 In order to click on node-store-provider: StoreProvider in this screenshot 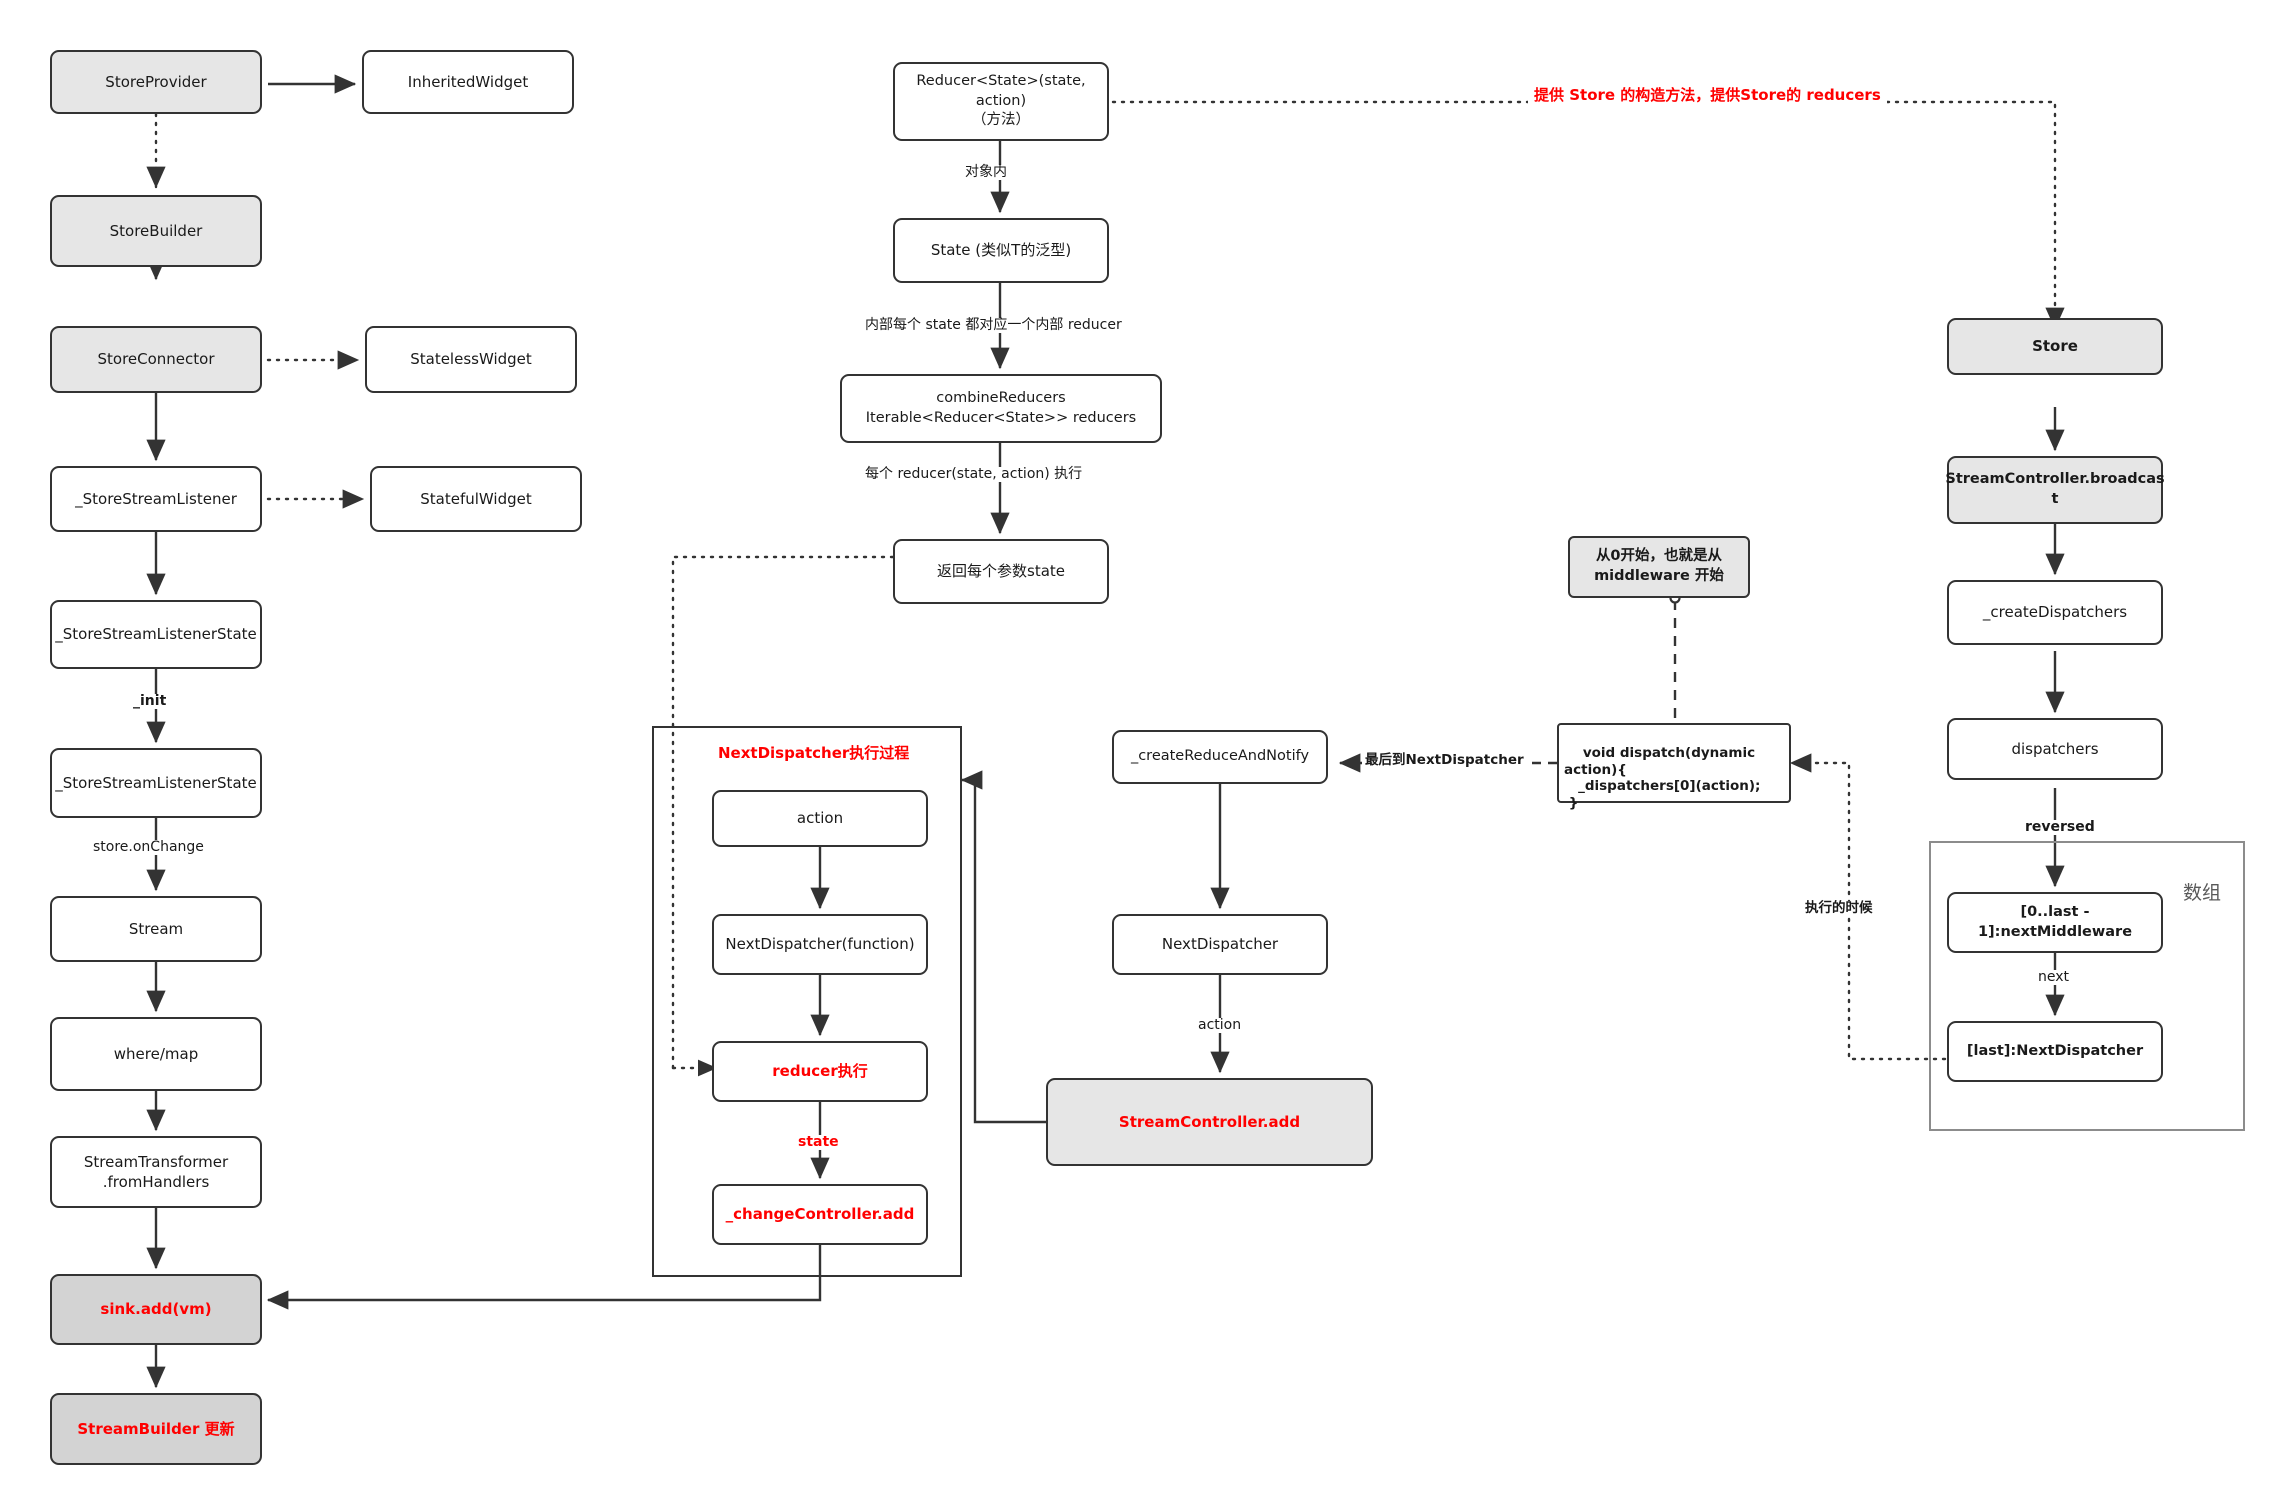, I will do `click(156, 82)`.